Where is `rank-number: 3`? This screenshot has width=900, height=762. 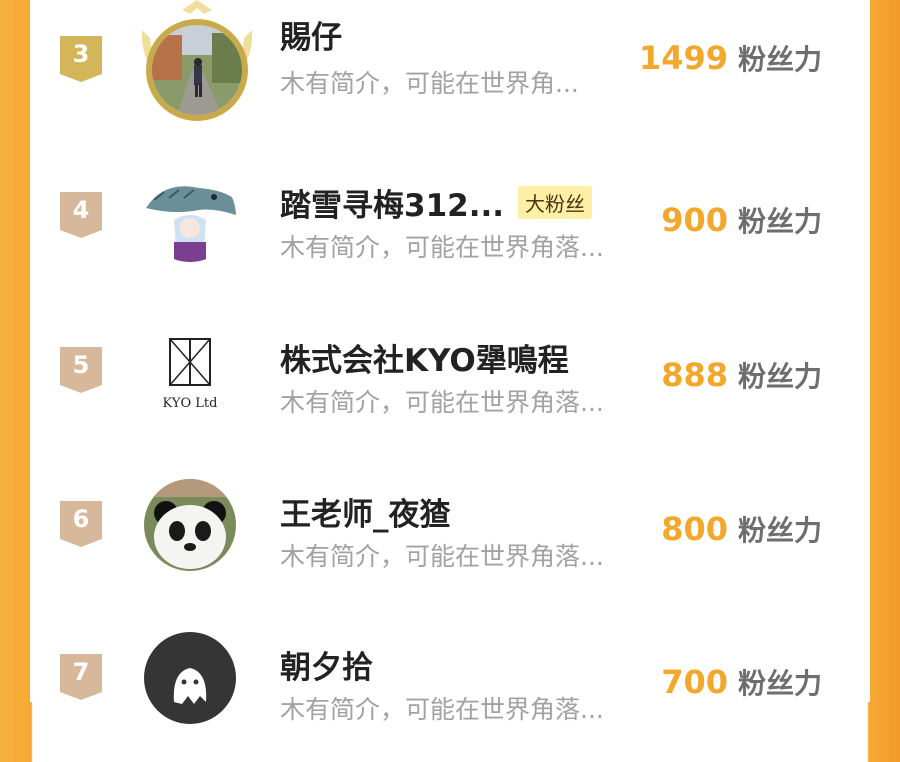 rank-number: 3 is located at coordinates (81, 54).